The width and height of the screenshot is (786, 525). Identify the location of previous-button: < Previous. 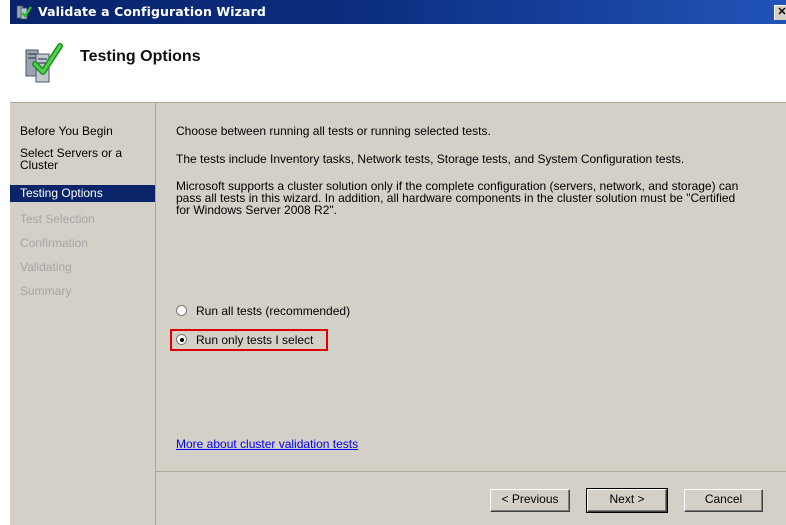
(530, 500).